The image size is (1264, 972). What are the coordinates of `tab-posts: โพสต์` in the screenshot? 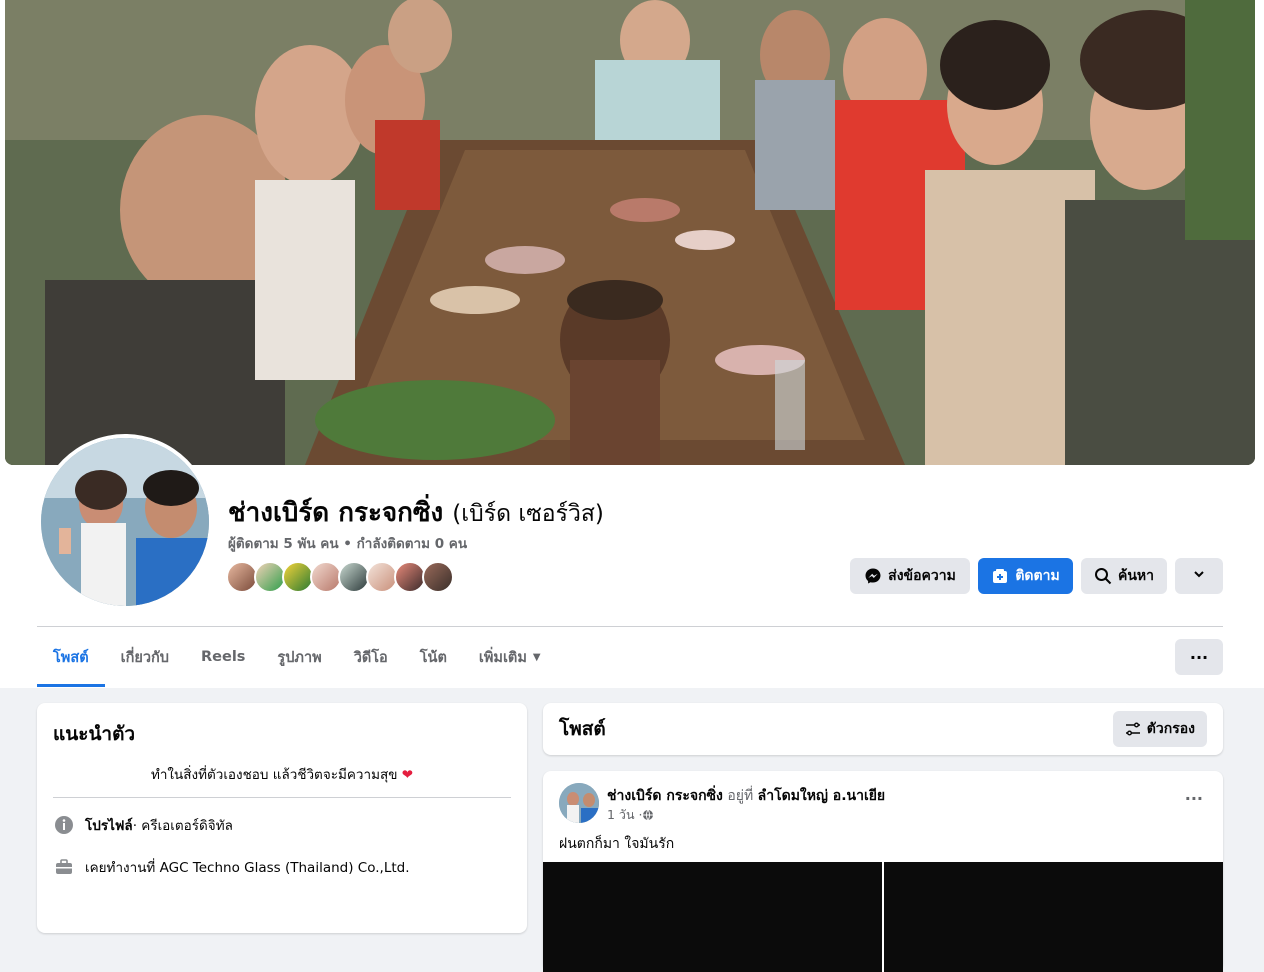 It's located at (71, 657).